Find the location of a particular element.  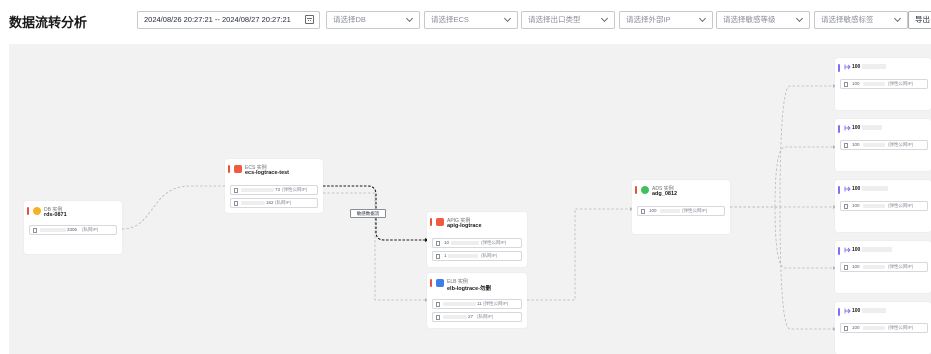

ip-row: 73 (弹性公网IP) is located at coordinates (274, 190).